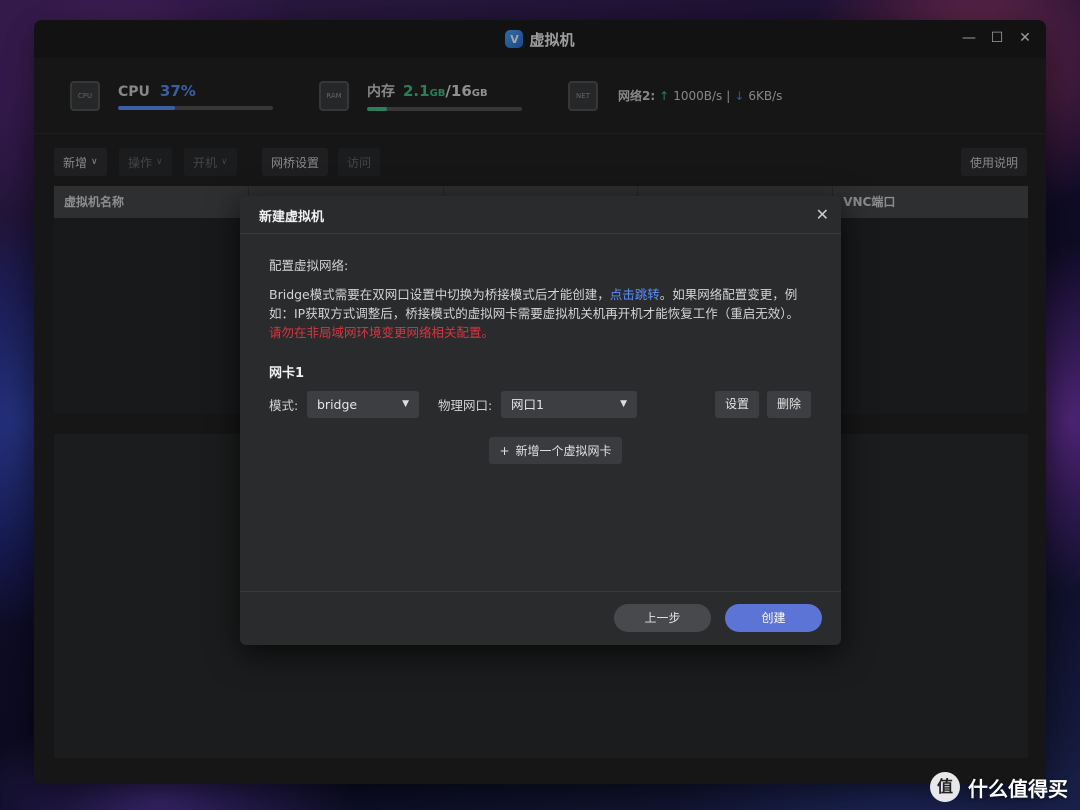 This screenshot has width=1080, height=810. I want to click on smzdm-watermark: 值 什么值得买, so click(999, 787).